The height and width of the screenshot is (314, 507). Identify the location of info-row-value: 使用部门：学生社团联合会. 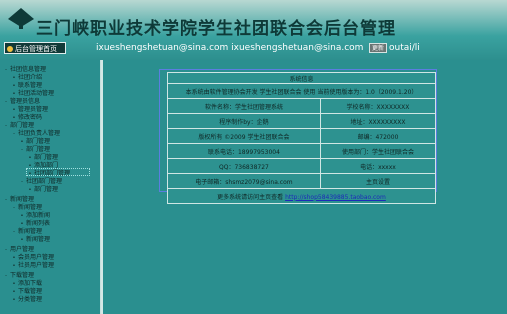
(378, 151).